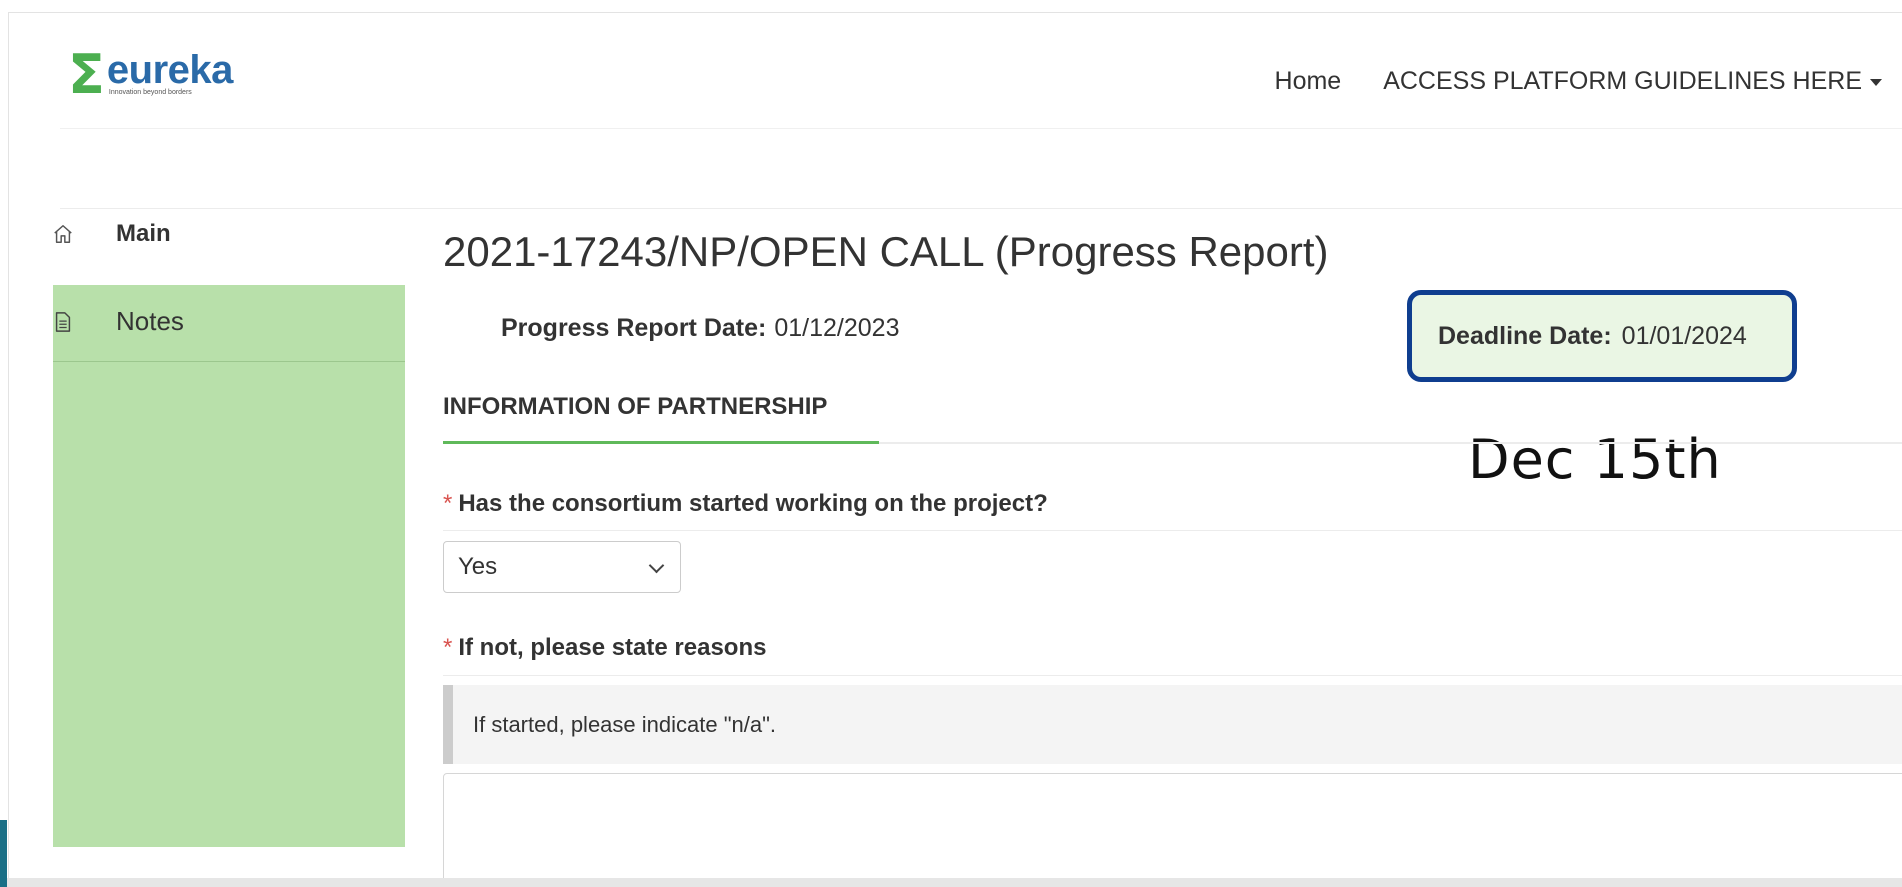  What do you see at coordinates (63, 321) in the screenshot?
I see `document-icon` at bounding box center [63, 321].